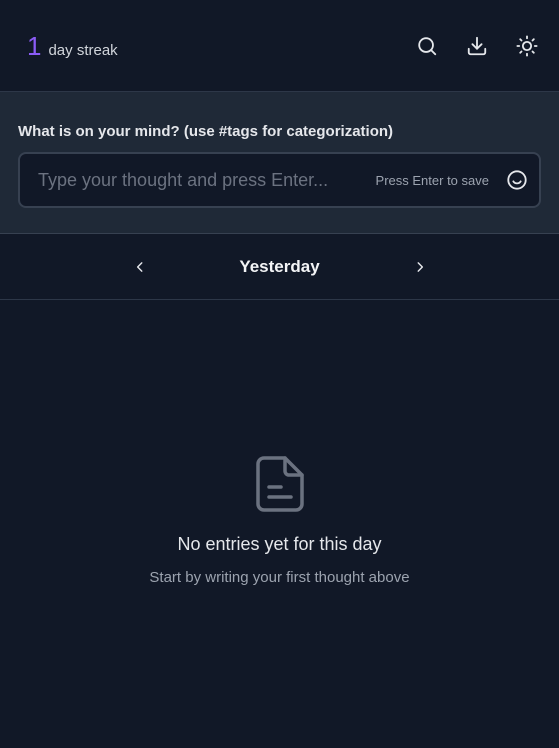  I want to click on save-hint: Press Enter to save, so click(432, 180).